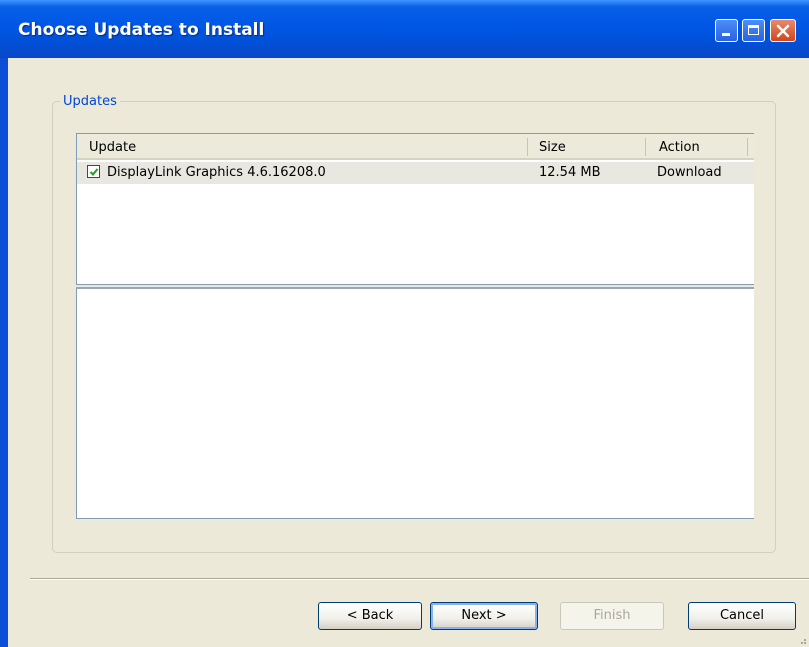 The image size is (809, 647). I want to click on close-button, so click(783, 30).